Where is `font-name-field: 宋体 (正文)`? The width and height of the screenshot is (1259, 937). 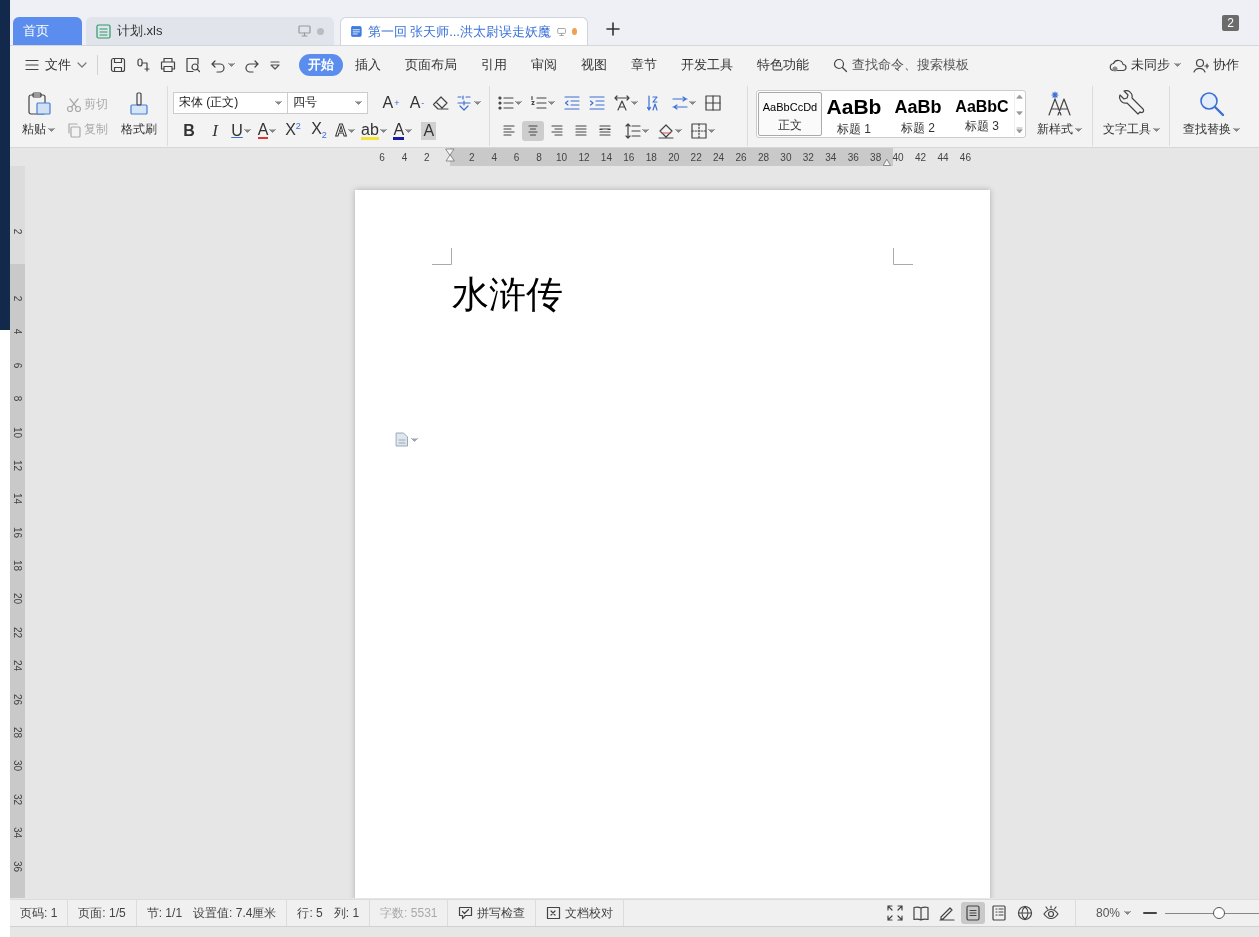
font-name-field: 宋体 (正文) is located at coordinates (230, 102).